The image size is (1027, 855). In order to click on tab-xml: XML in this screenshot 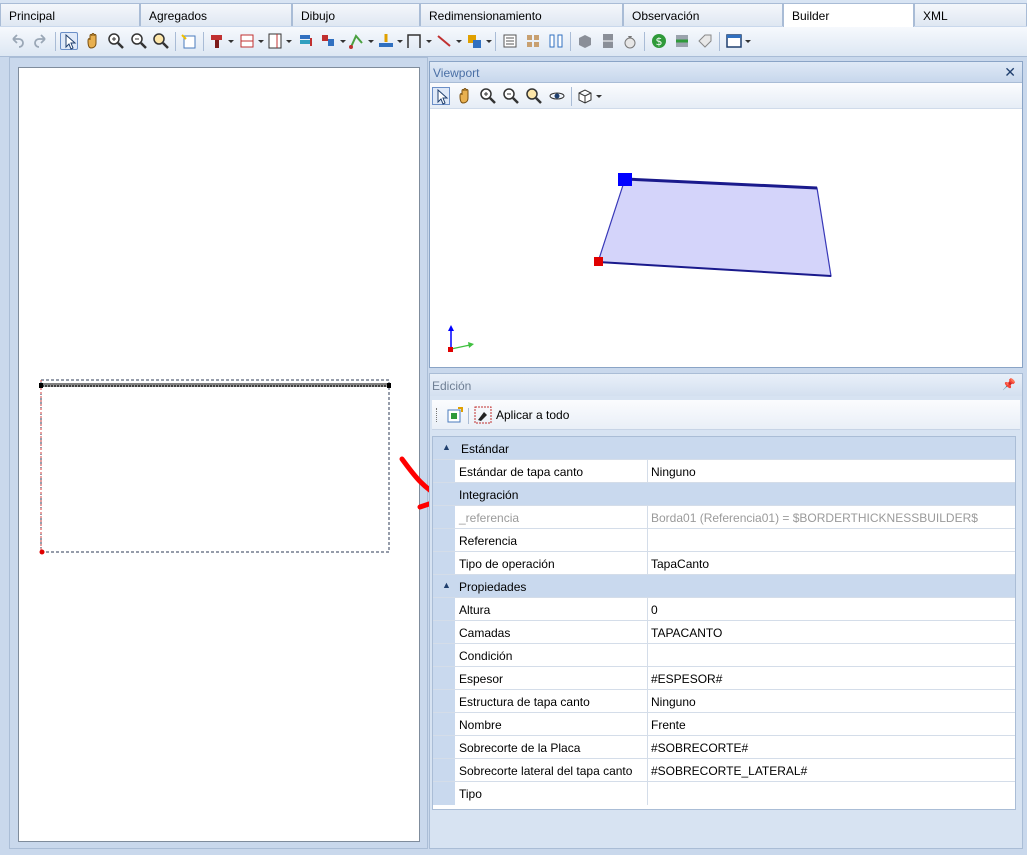, I will do `click(970, 14)`.